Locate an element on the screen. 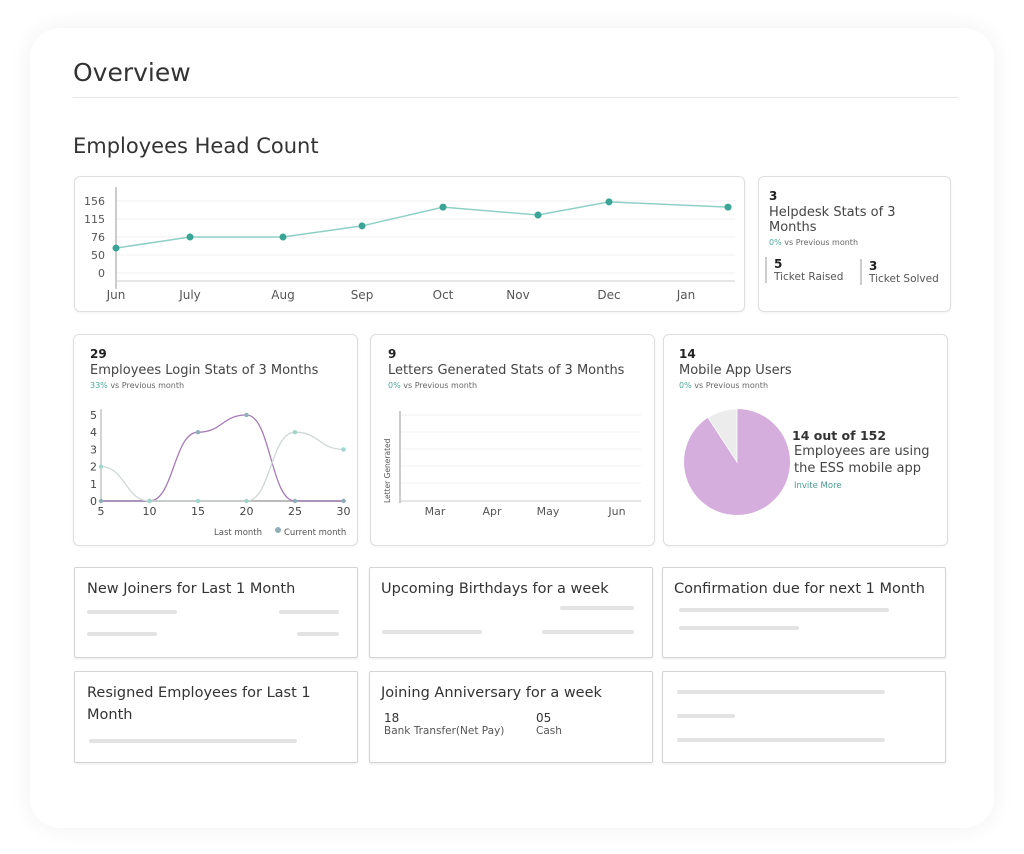 This screenshot has width=1024, height=854. headcount-chart: 0 50 76 115 156 Jun July Aug Sep Oct Nov Dec Jan is located at coordinates (409, 244).